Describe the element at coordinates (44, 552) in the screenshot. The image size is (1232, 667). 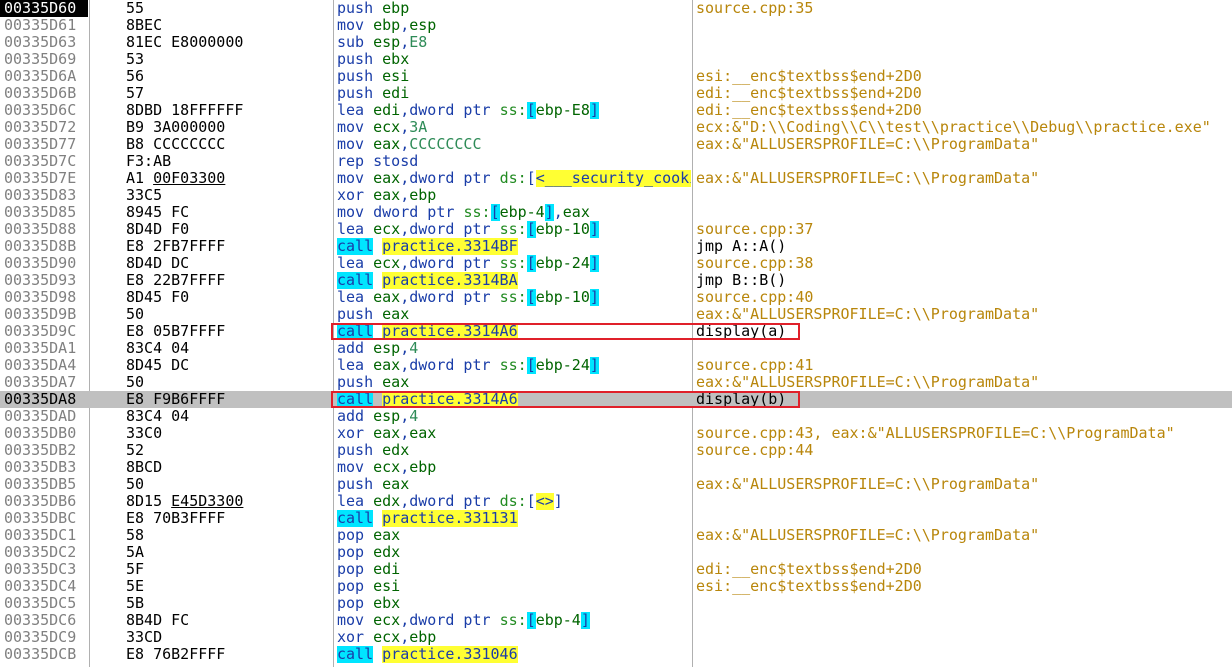
I see `address-cell: 00335DC2` at that location.